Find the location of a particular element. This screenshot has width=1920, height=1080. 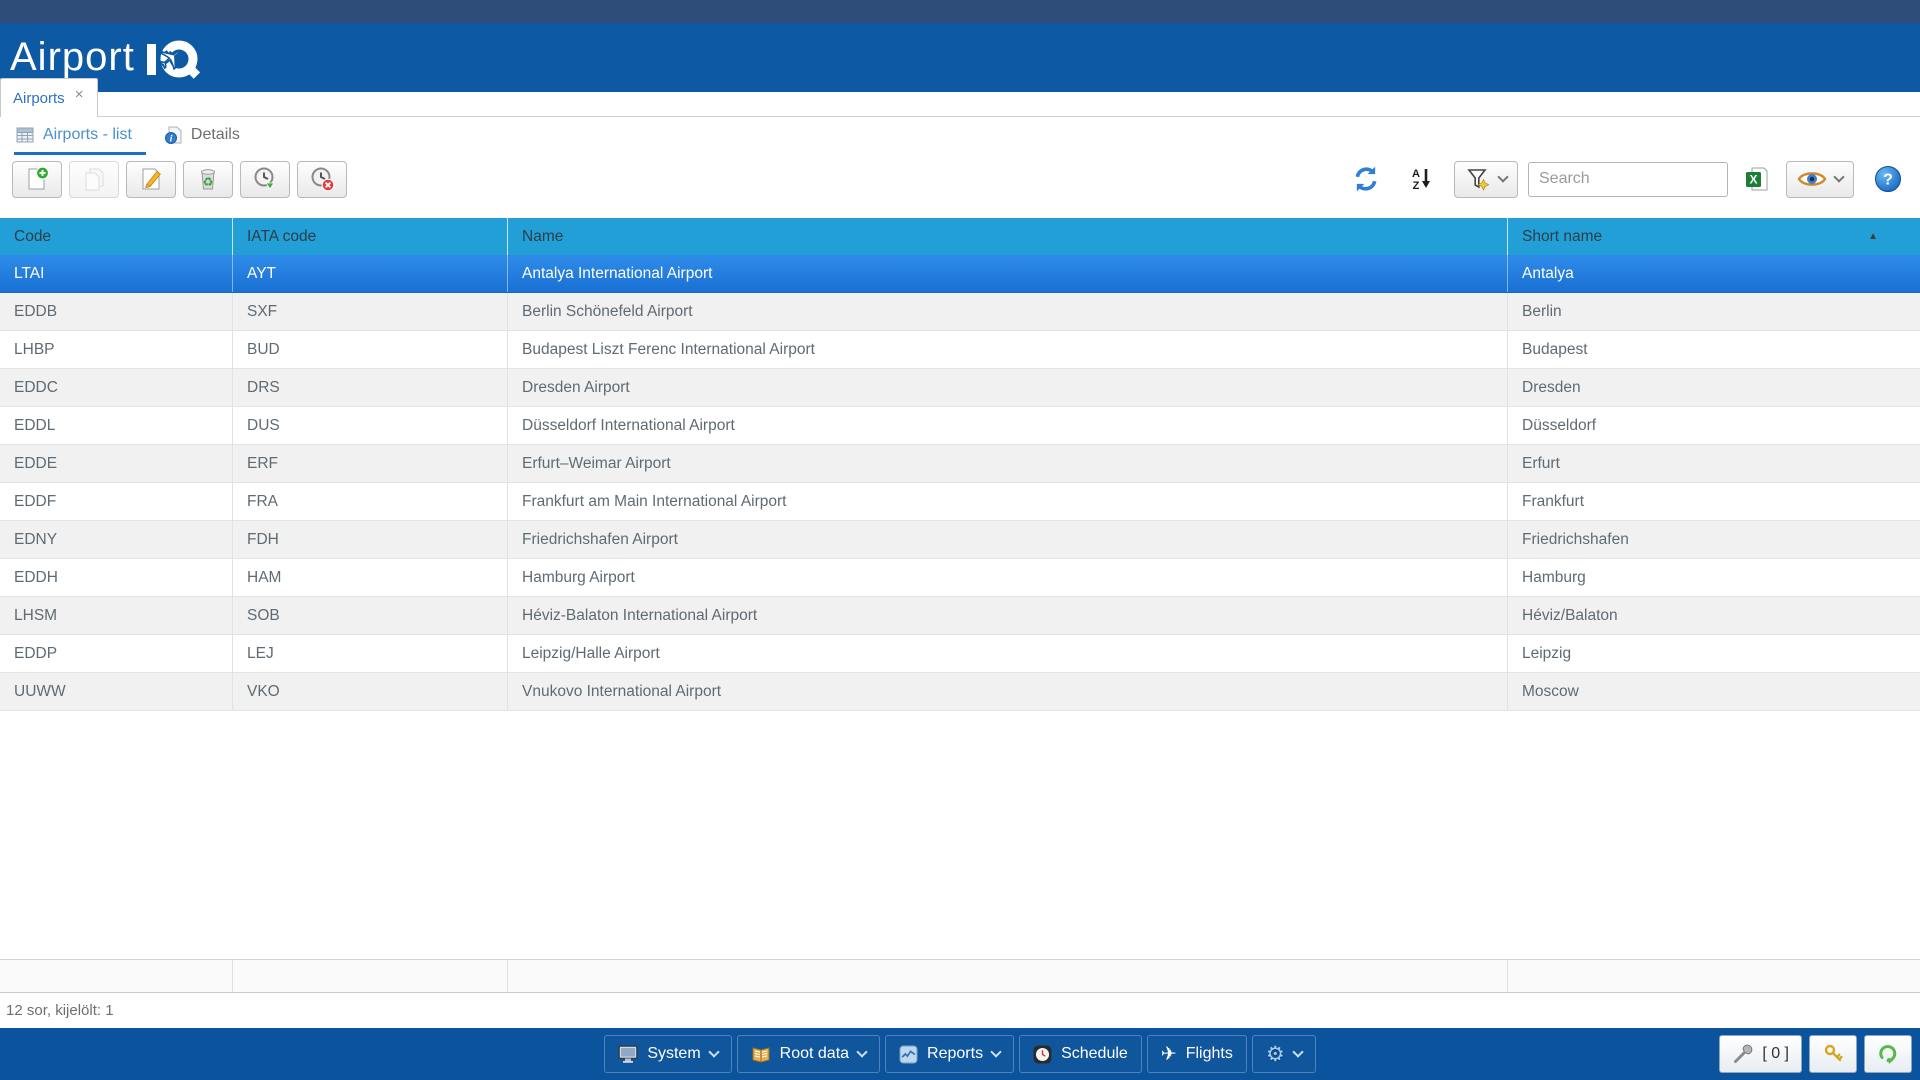

table-cell-name: Dresden Airport is located at coordinates (1008, 387).